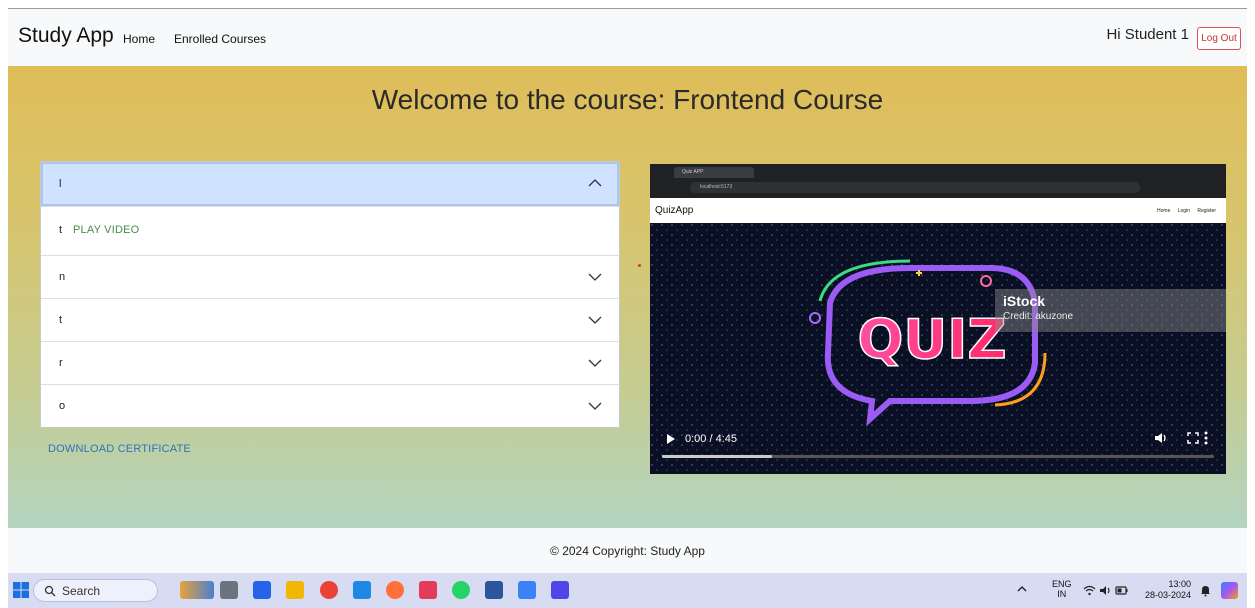 This screenshot has width=1255, height=608. I want to click on video-app-link: Register, so click(1206, 211).